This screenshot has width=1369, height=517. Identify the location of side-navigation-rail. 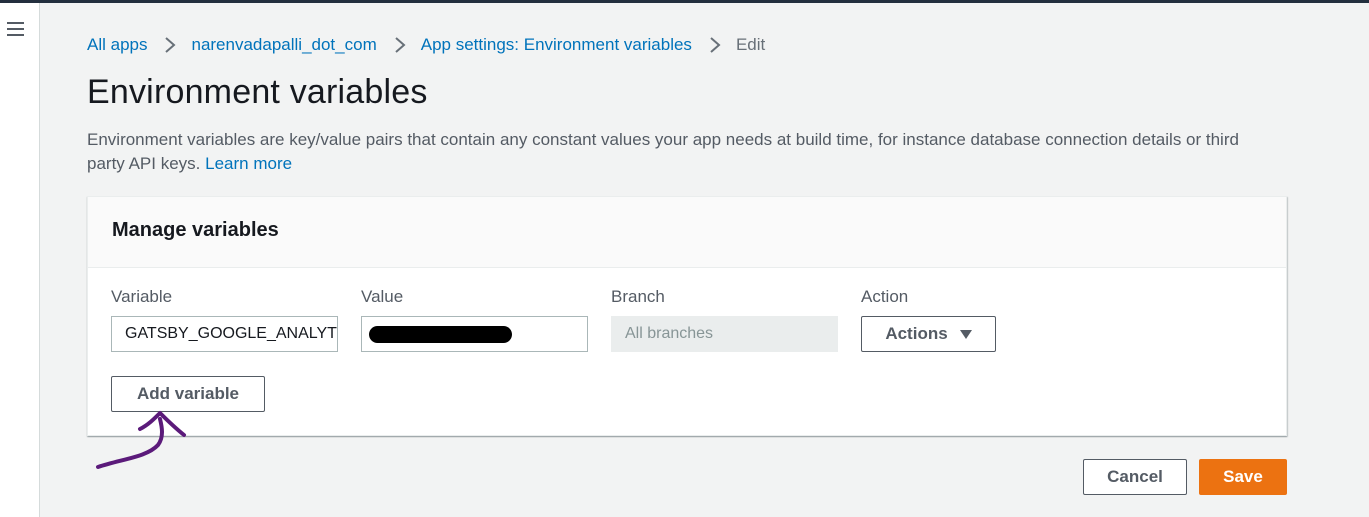
(20, 260).